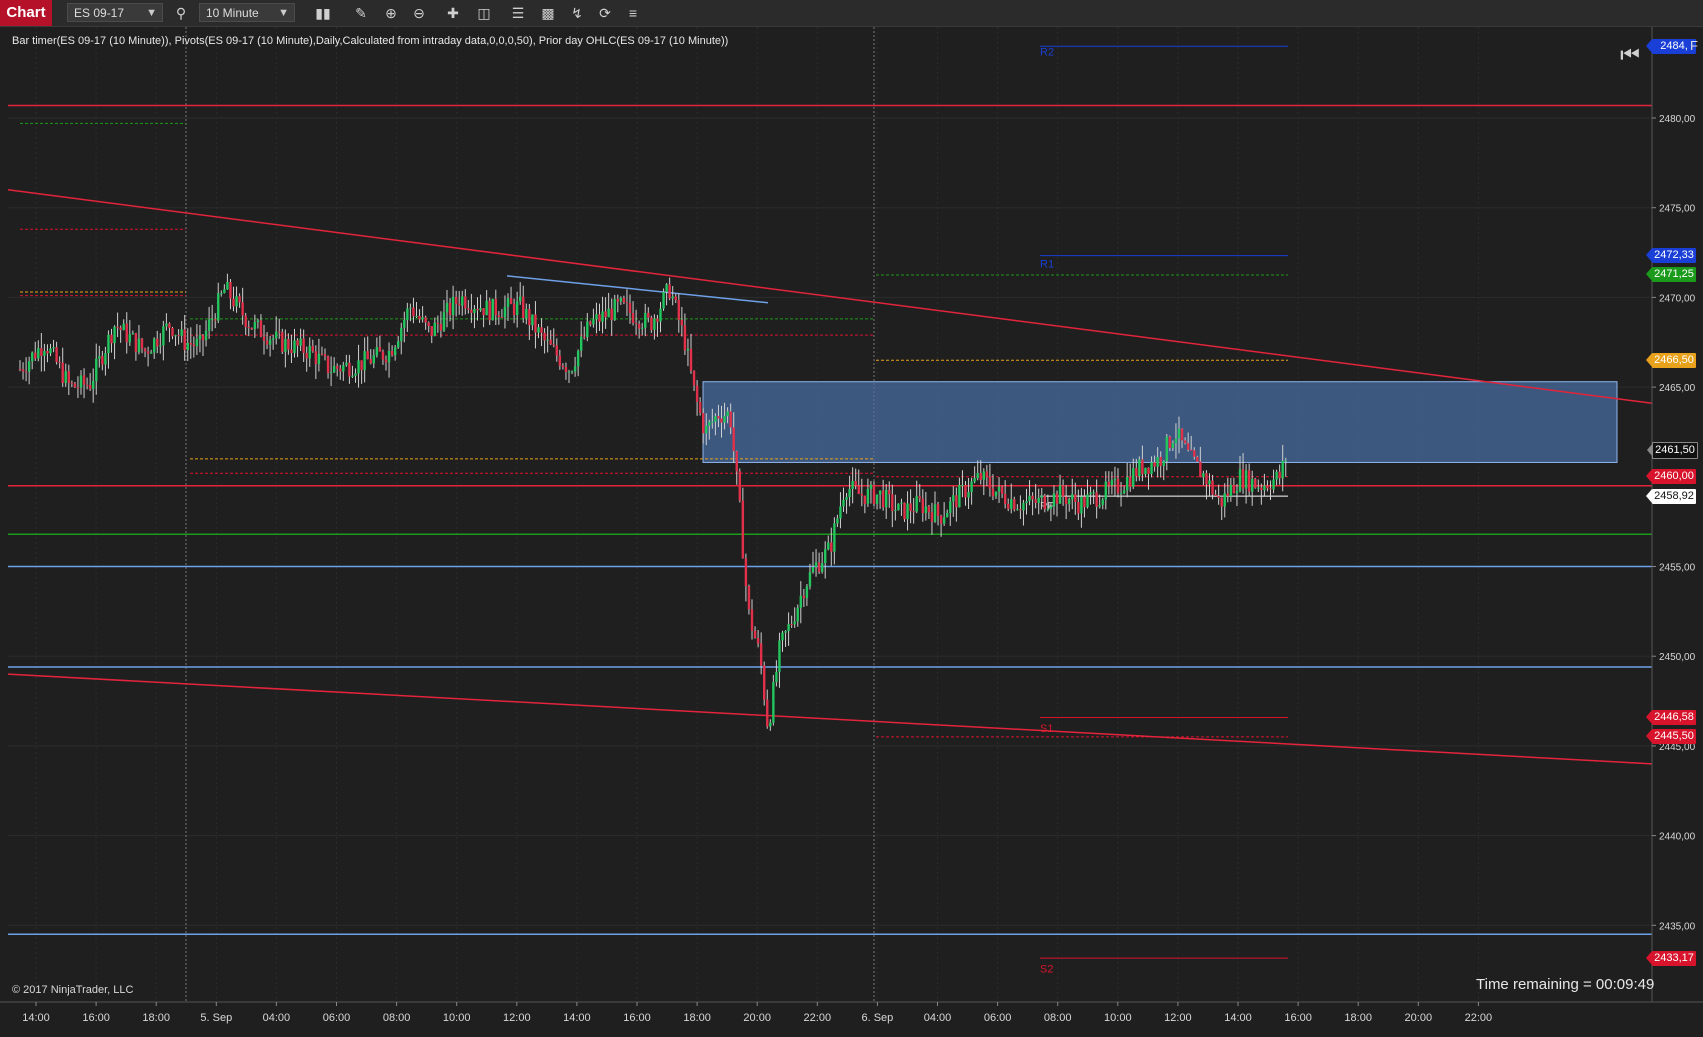 This screenshot has height=1037, width=1703. Describe the element at coordinates (391, 13) in the screenshot. I see `zoom-in-icon: ⊕` at that location.